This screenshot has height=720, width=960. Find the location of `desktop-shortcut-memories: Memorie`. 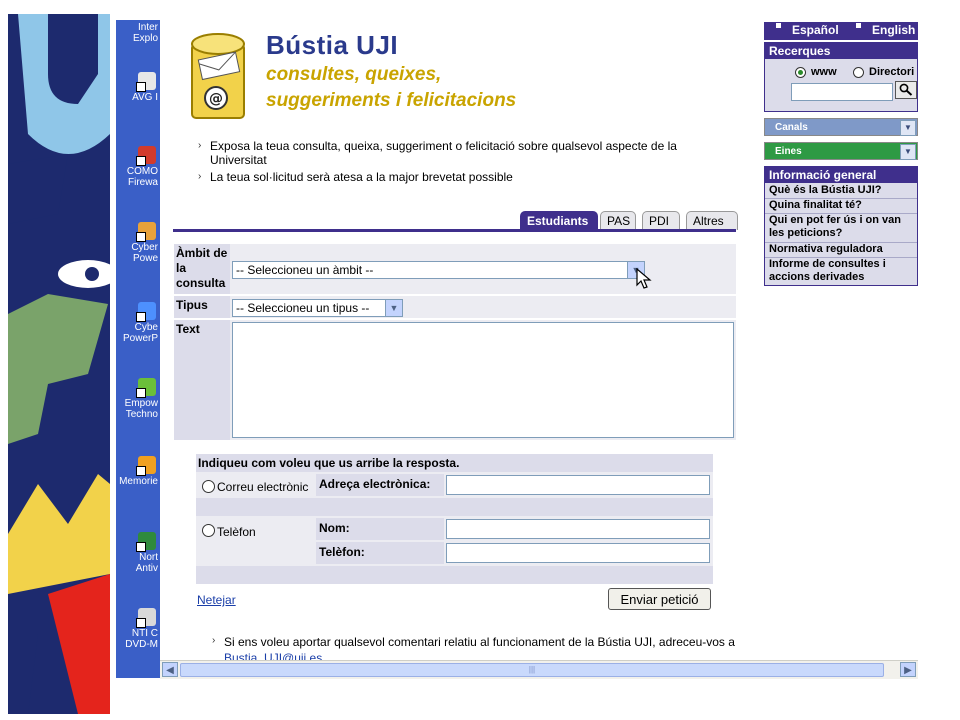

desktop-shortcut-memories: Memorie is located at coordinates (138, 471).